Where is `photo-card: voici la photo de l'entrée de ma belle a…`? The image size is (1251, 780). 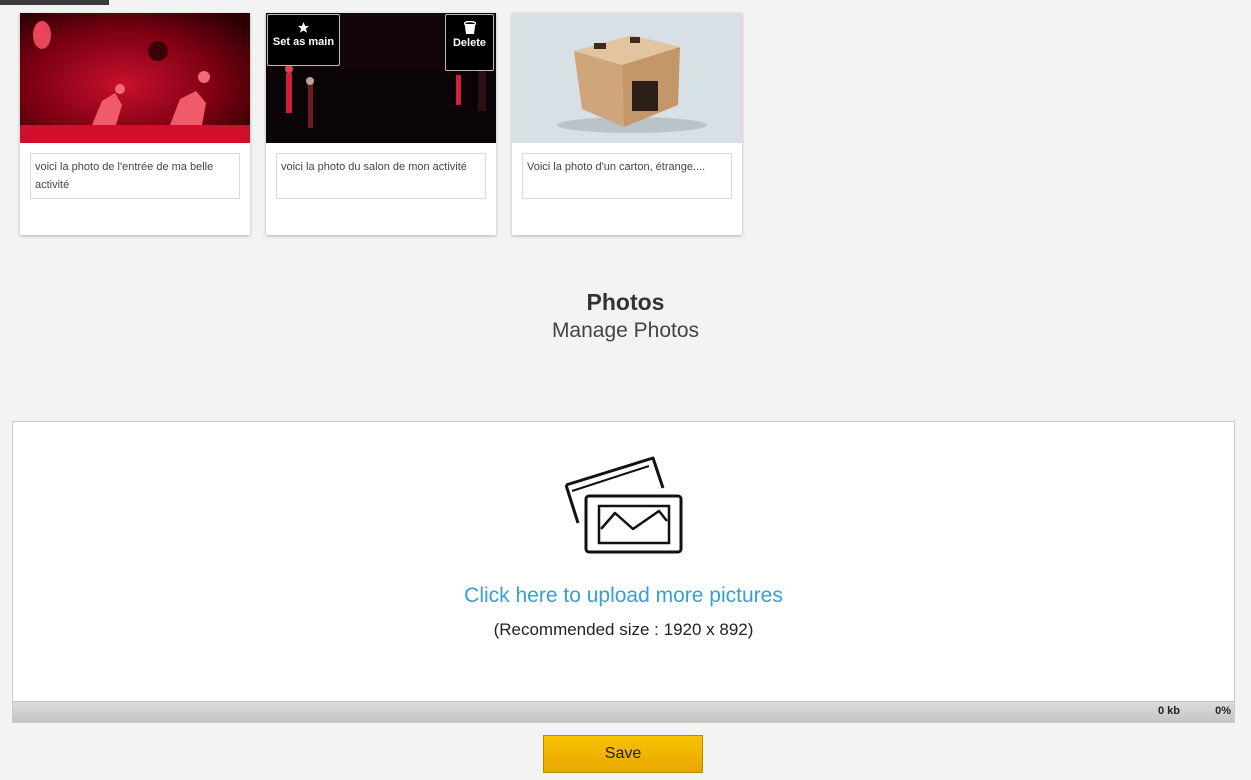 photo-card: voici la photo de l'entrée de ma belle a… is located at coordinates (135, 124).